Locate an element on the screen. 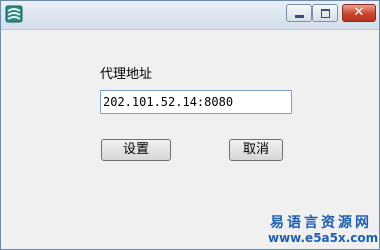 Image resolution: width=380 pixels, height=250 pixels. maximize-button is located at coordinates (325, 13).